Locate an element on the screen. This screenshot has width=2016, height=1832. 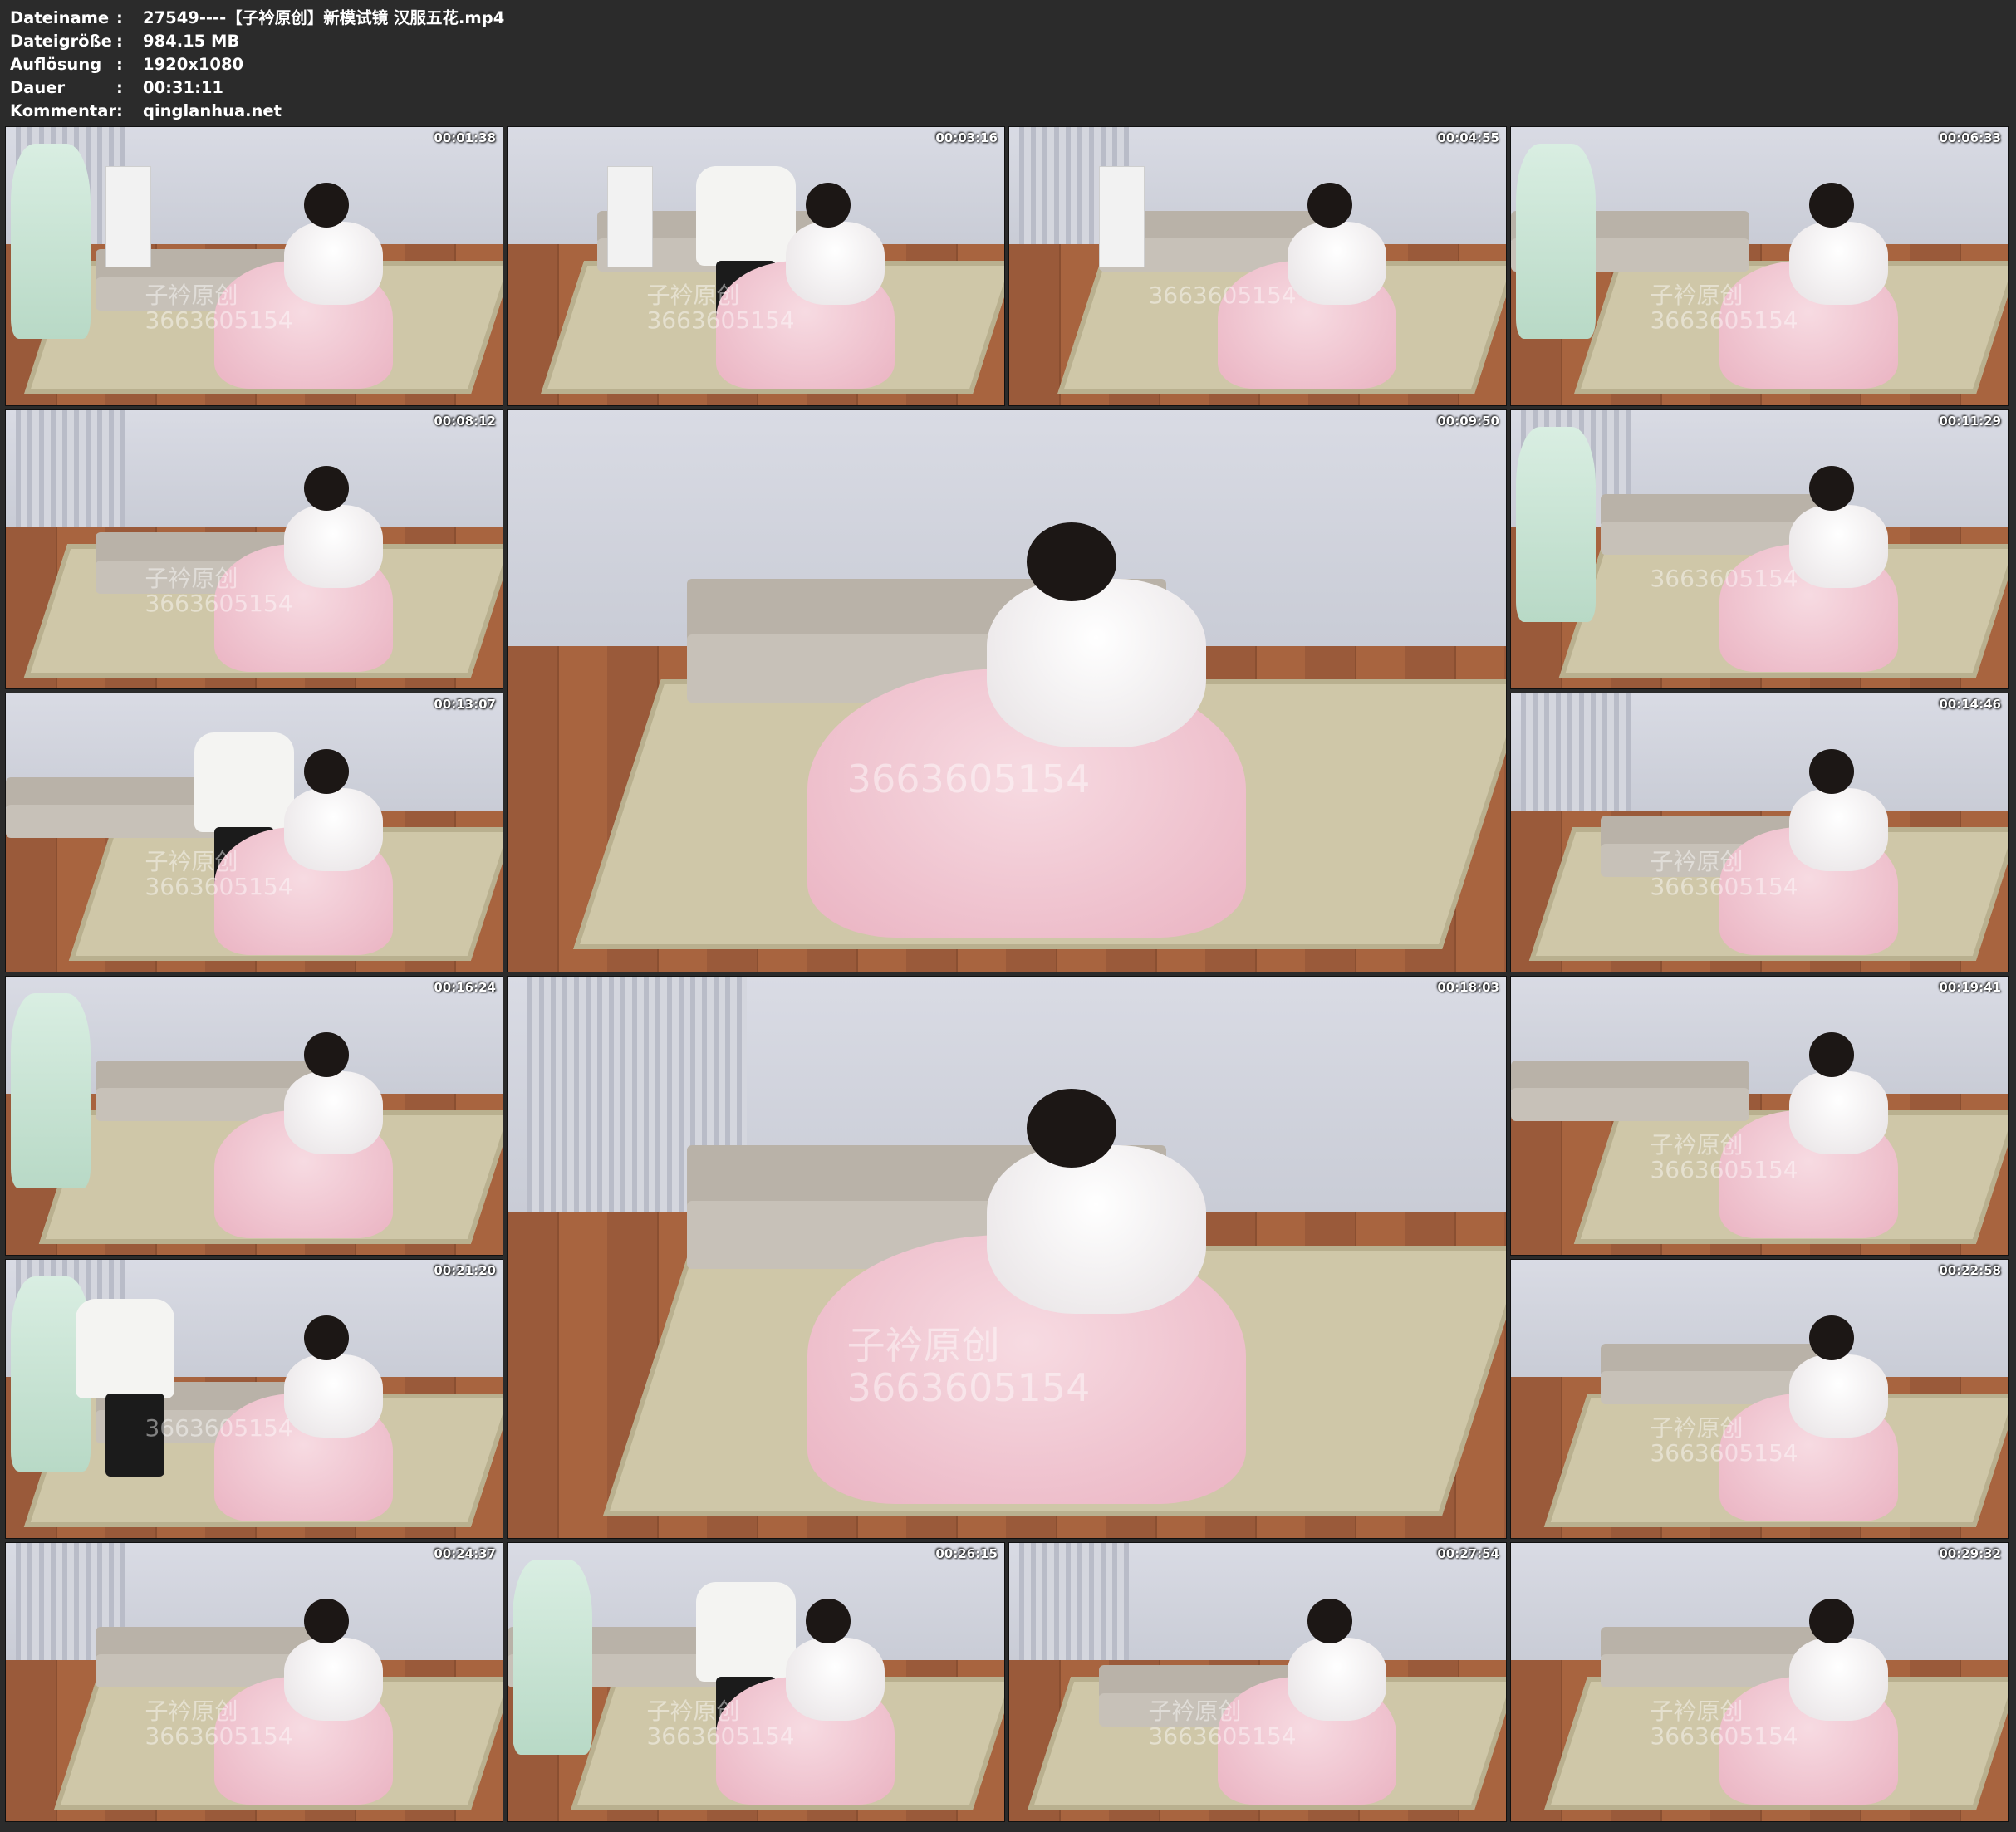
filesize-label: Dateigröße is located at coordinates (61, 41).